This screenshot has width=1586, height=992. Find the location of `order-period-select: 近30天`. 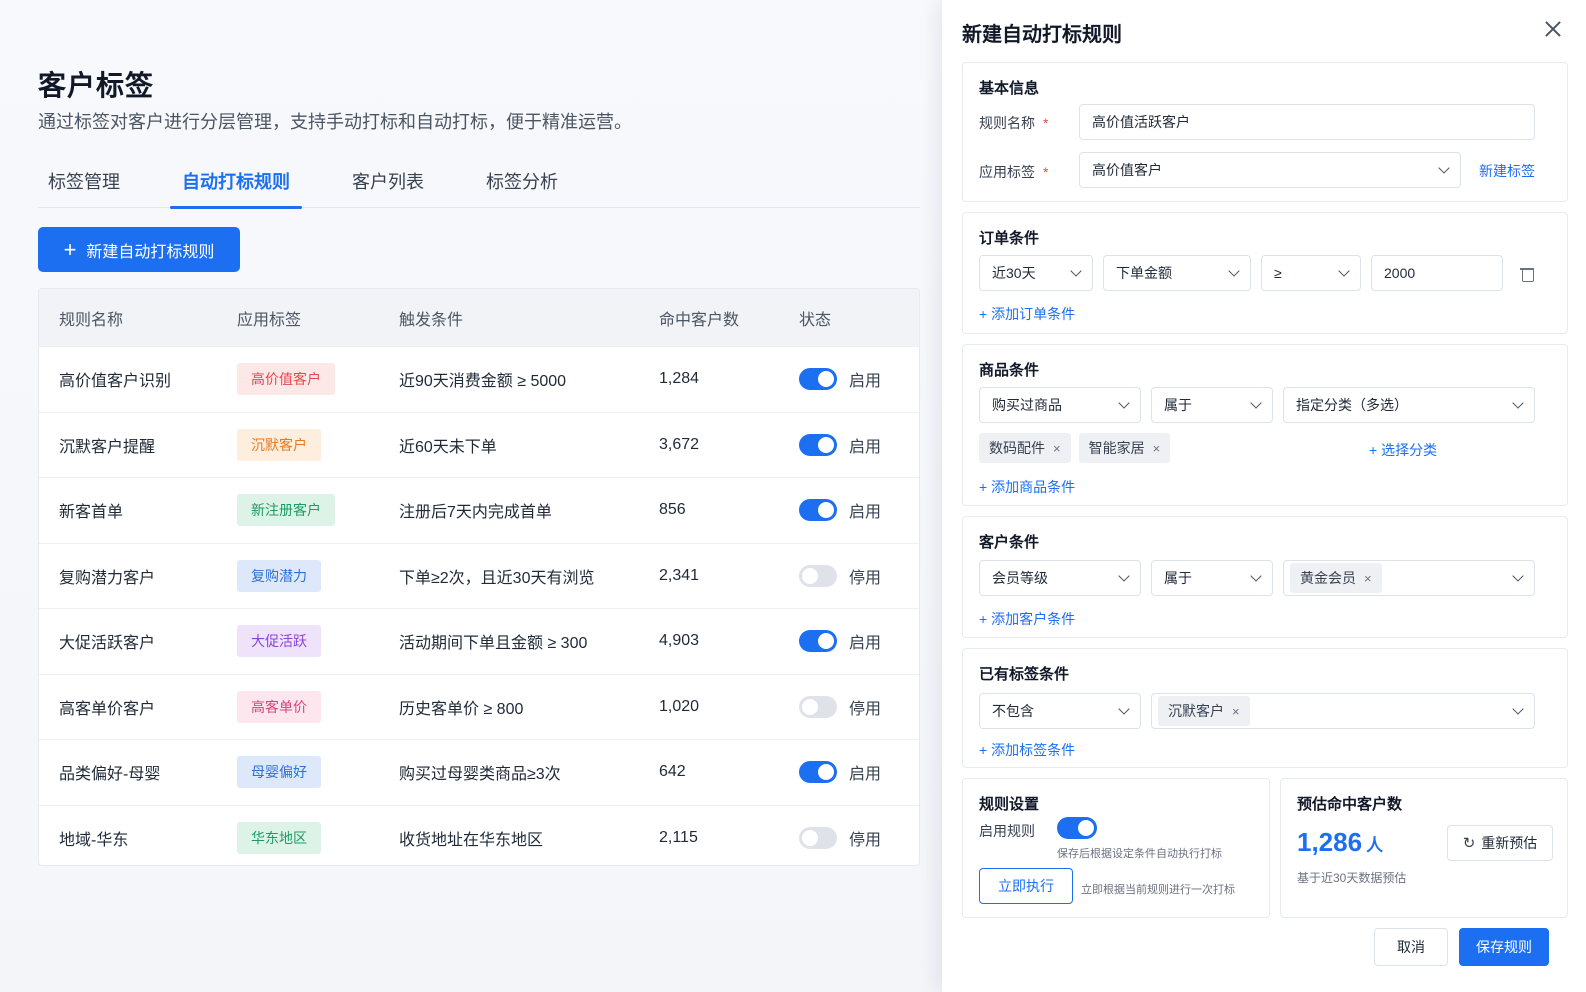

order-period-select: 近30天 is located at coordinates (1036, 273).